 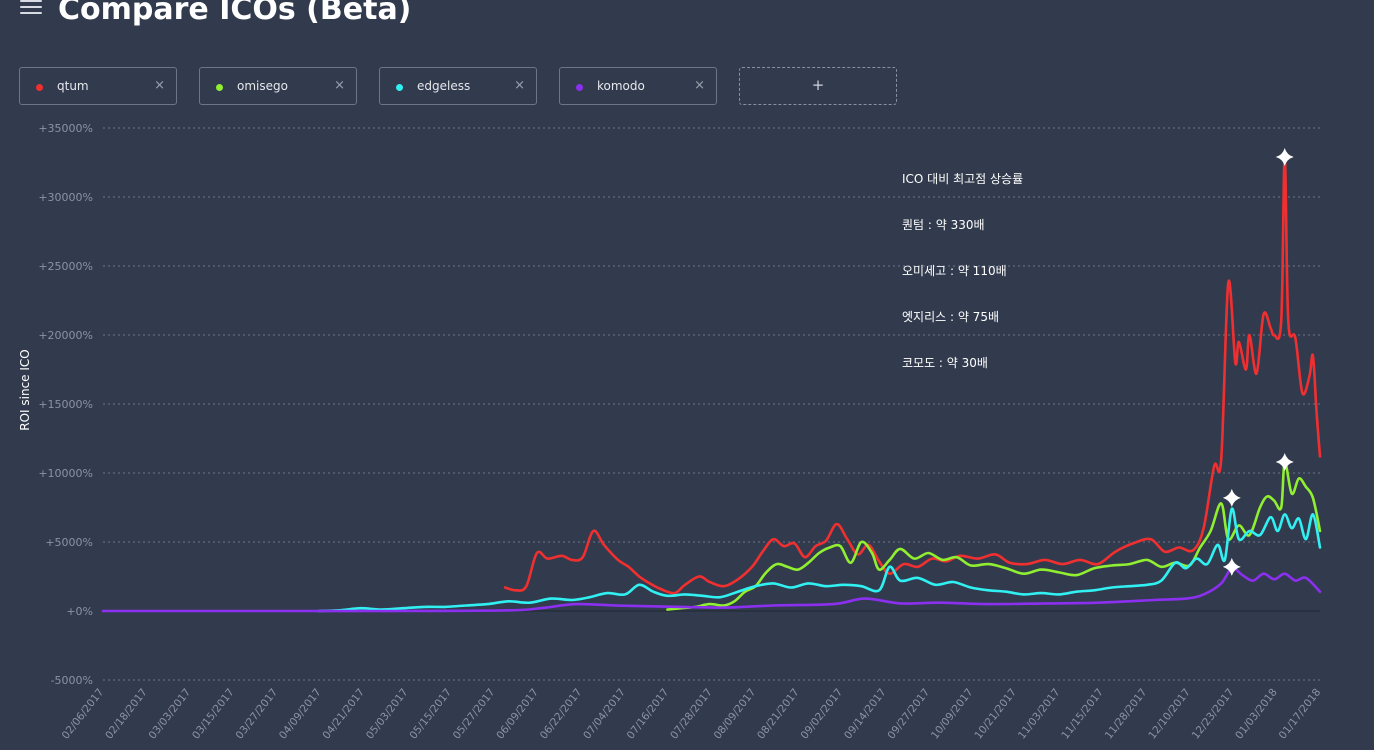 What do you see at coordinates (1213, 713) in the screenshot?
I see `x-tick-label: 12/23/2017` at bounding box center [1213, 713].